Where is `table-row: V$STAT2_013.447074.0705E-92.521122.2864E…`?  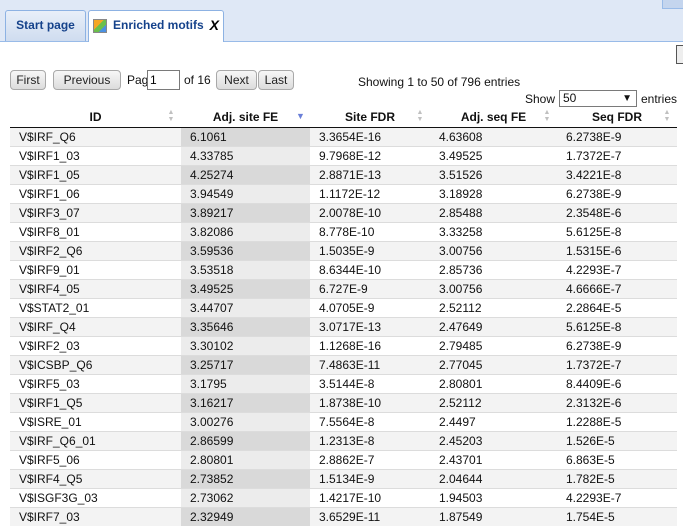
table-row: V$STAT2_013.447074.0705E-92.521122.2864E… is located at coordinates (343, 308).